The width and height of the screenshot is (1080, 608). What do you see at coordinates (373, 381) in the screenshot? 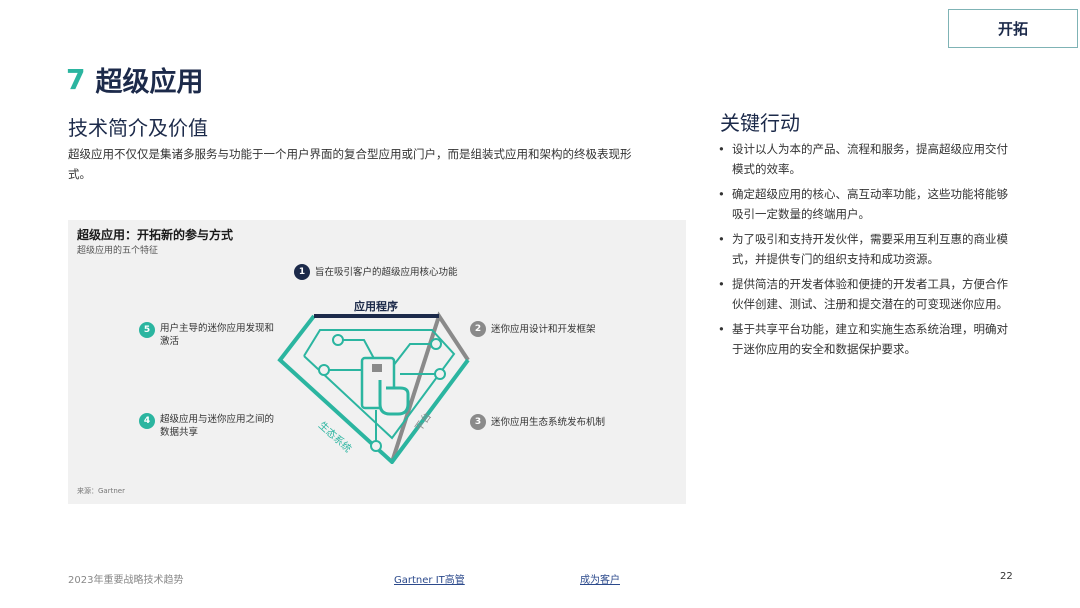
I see `super-app-diagram: 应用程序 生态系统 平台` at bounding box center [373, 381].